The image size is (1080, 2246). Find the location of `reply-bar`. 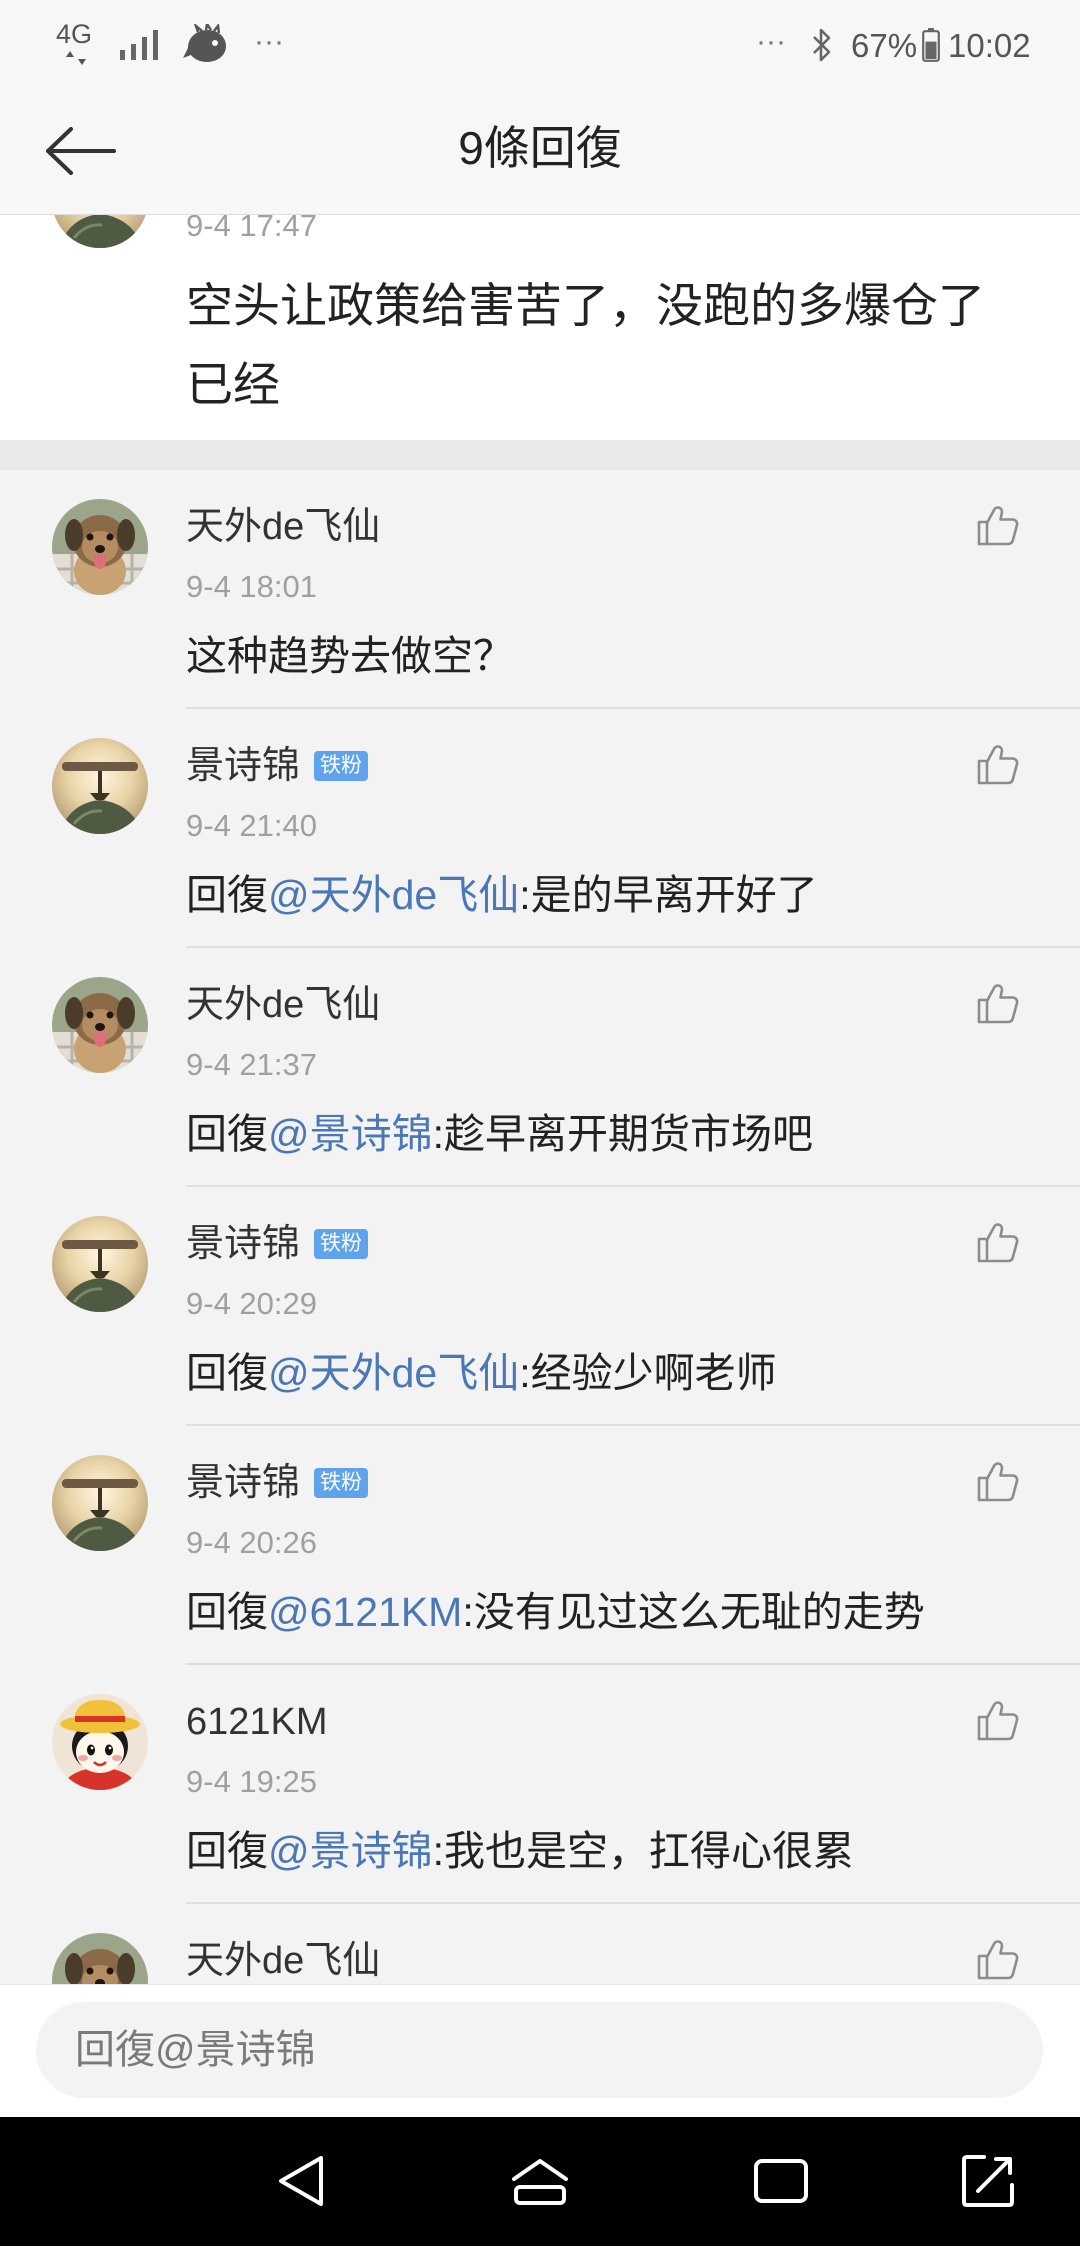

reply-bar is located at coordinates (540, 2050).